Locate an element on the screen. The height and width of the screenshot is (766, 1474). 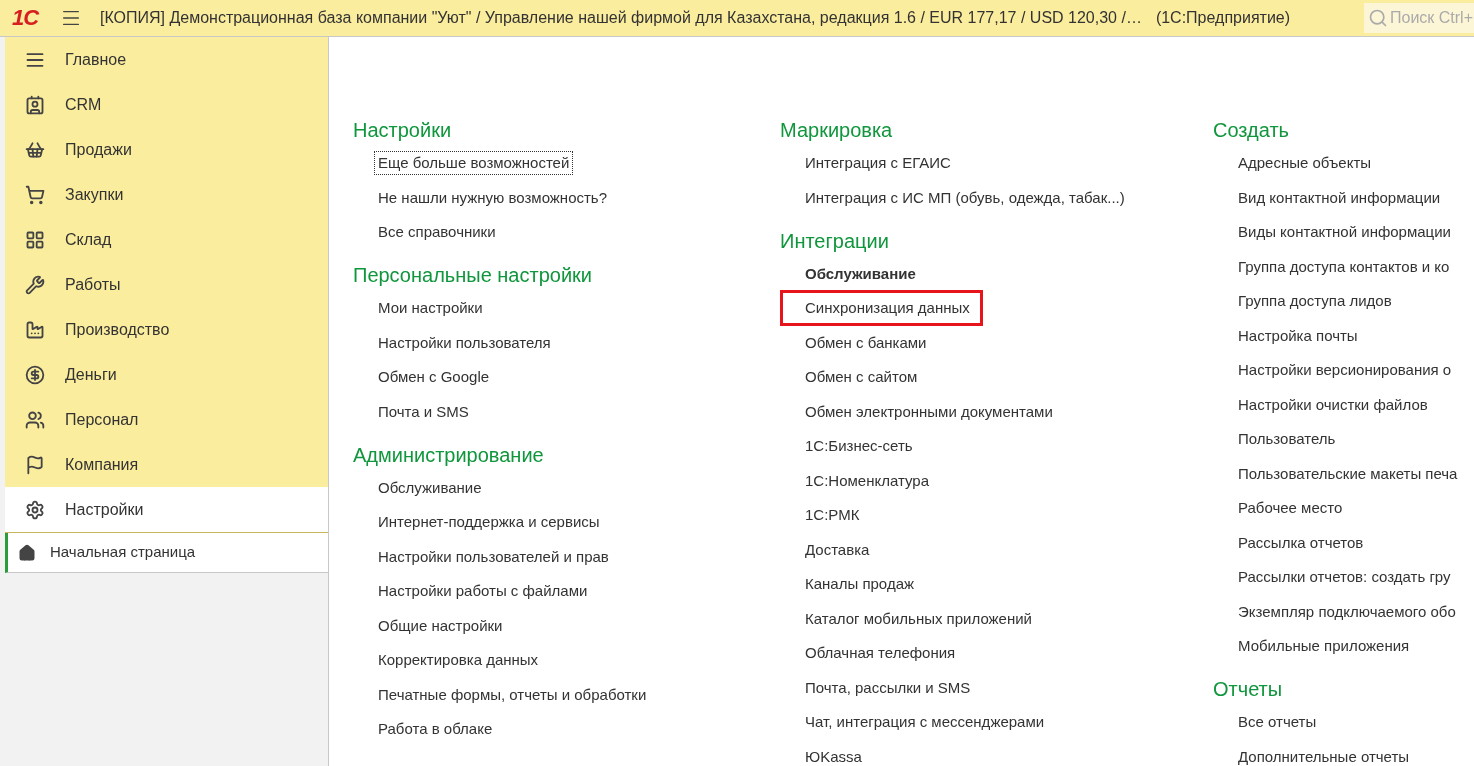
link: Рассылка отчетов is located at coordinates (1301, 542).